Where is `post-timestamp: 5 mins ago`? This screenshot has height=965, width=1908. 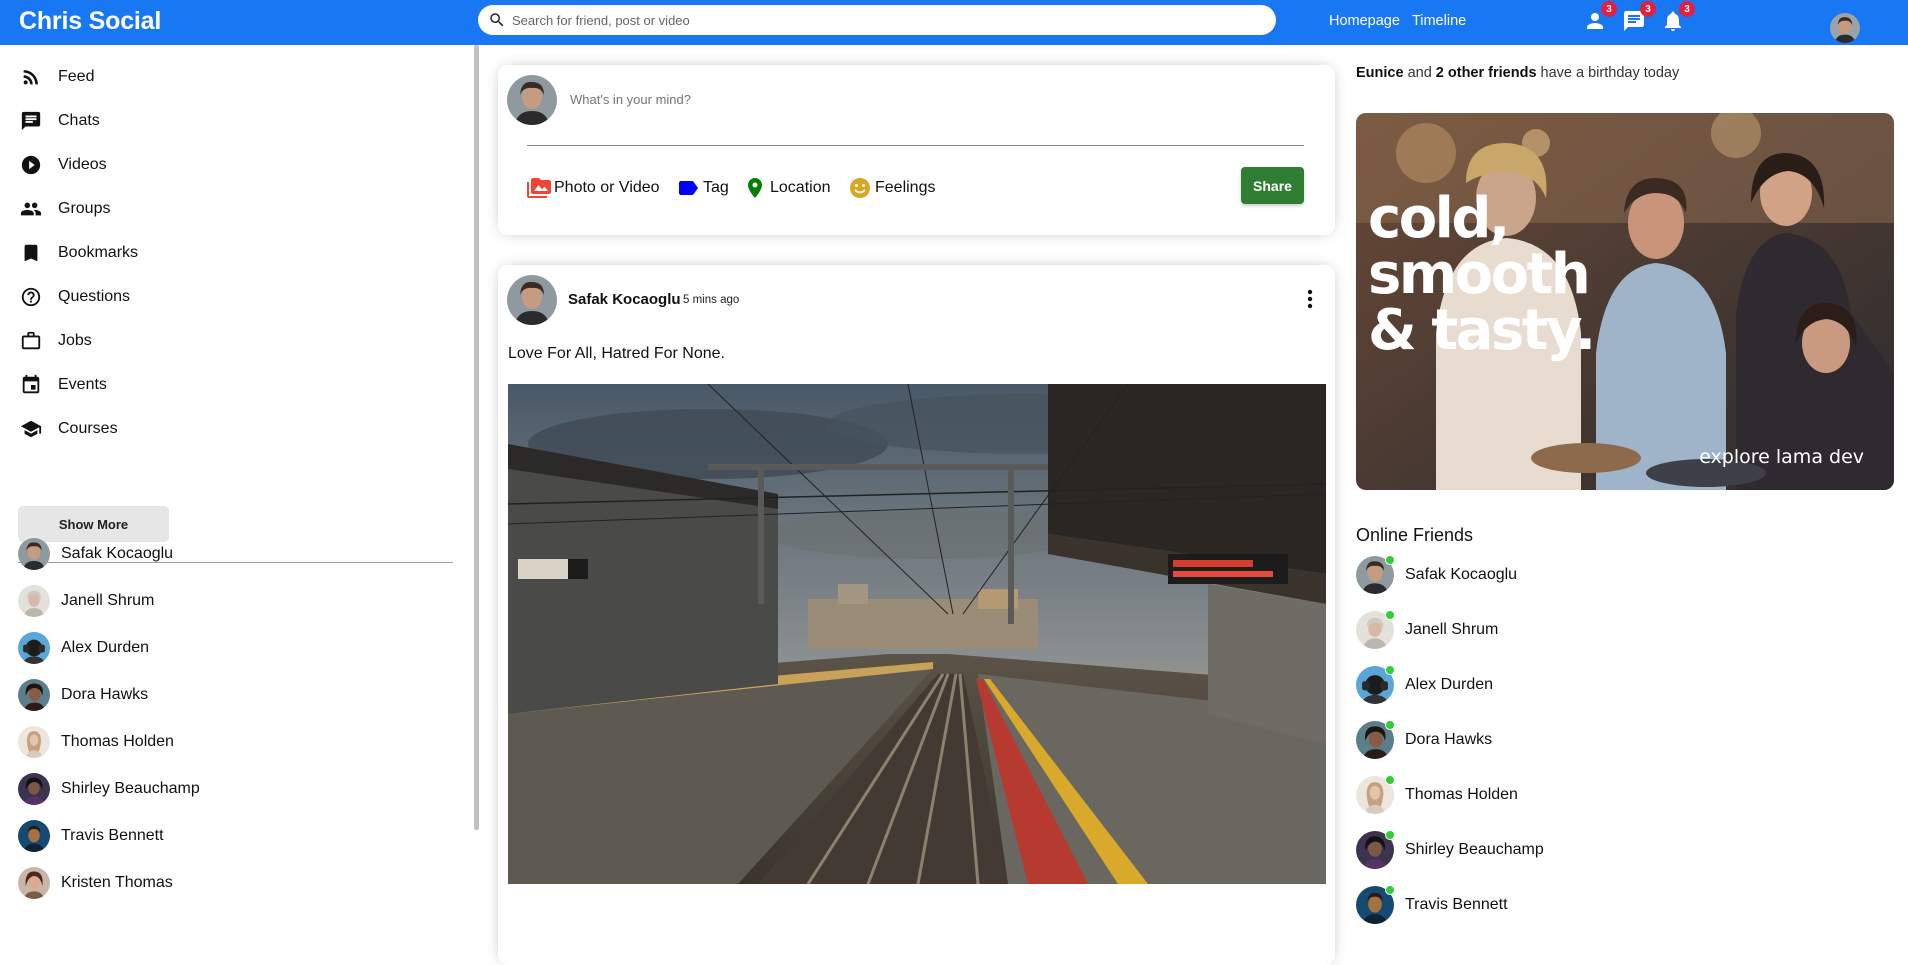 post-timestamp: 5 mins ago is located at coordinates (711, 300).